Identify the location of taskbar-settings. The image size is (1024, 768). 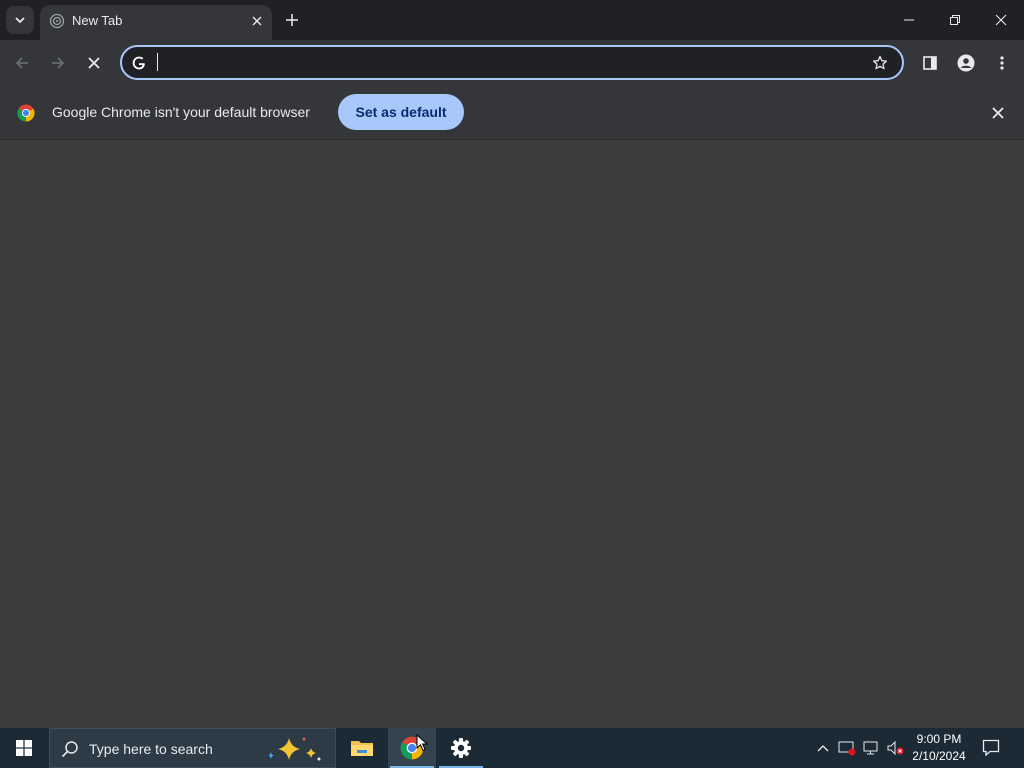
(461, 748).